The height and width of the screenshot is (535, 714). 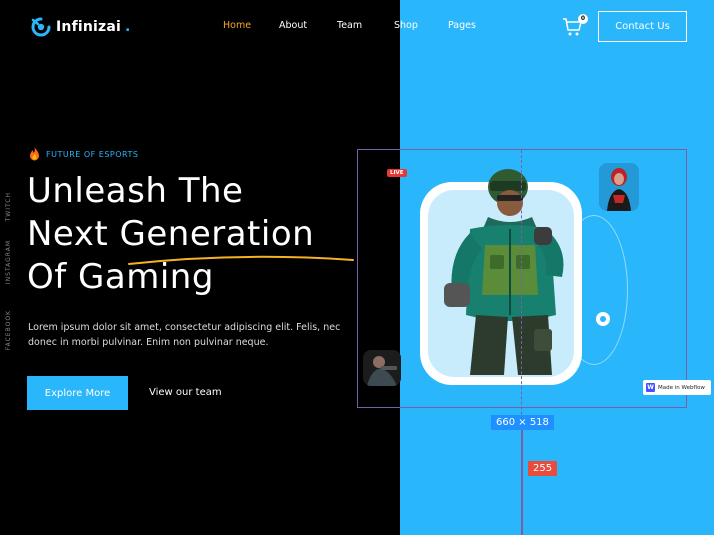 What do you see at coordinates (89, 27) in the screenshot?
I see `brand-name: Infinizai` at bounding box center [89, 27].